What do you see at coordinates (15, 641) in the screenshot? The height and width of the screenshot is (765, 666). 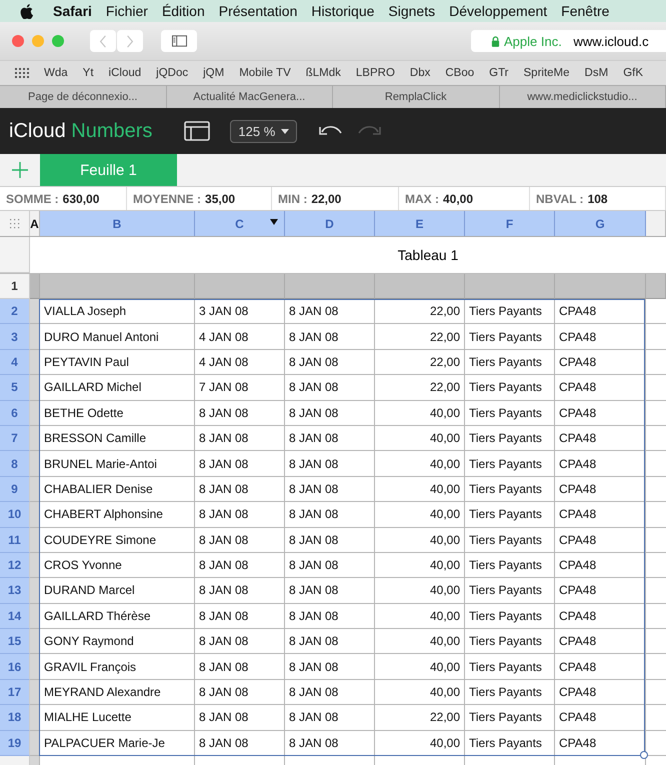 I see `row-header: 15` at bounding box center [15, 641].